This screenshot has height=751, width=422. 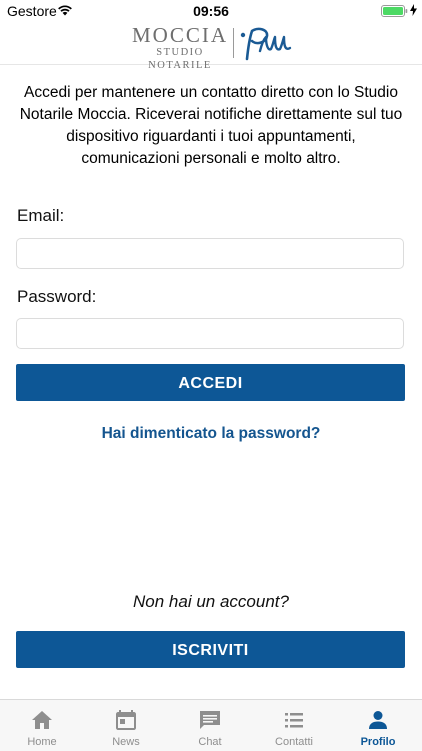 I want to click on person-icon, so click(x=378, y=720).